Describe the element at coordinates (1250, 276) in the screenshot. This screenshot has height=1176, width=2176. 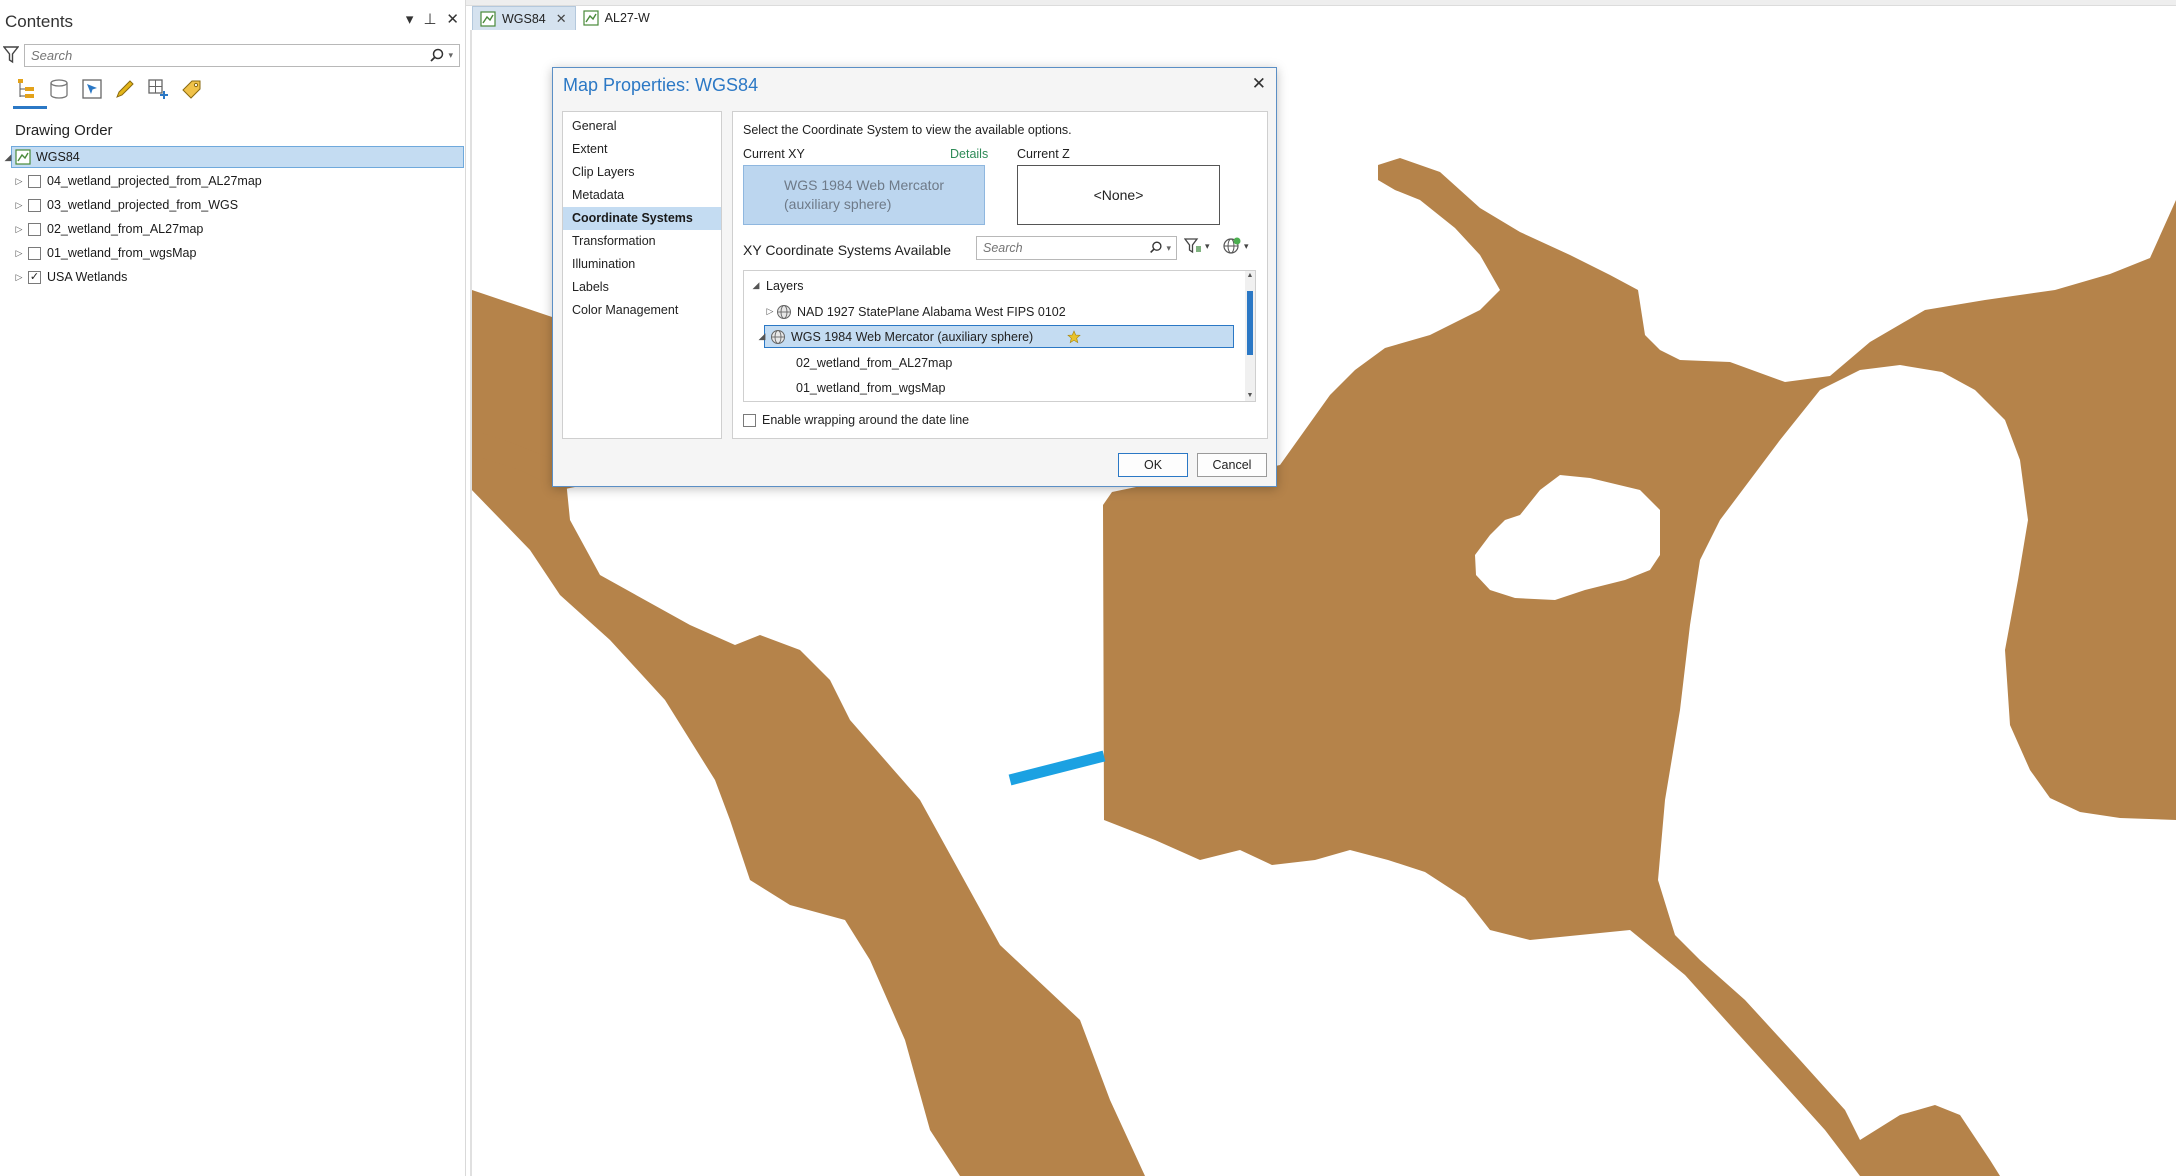
I see `scroll-up-icon: ▲` at that location.